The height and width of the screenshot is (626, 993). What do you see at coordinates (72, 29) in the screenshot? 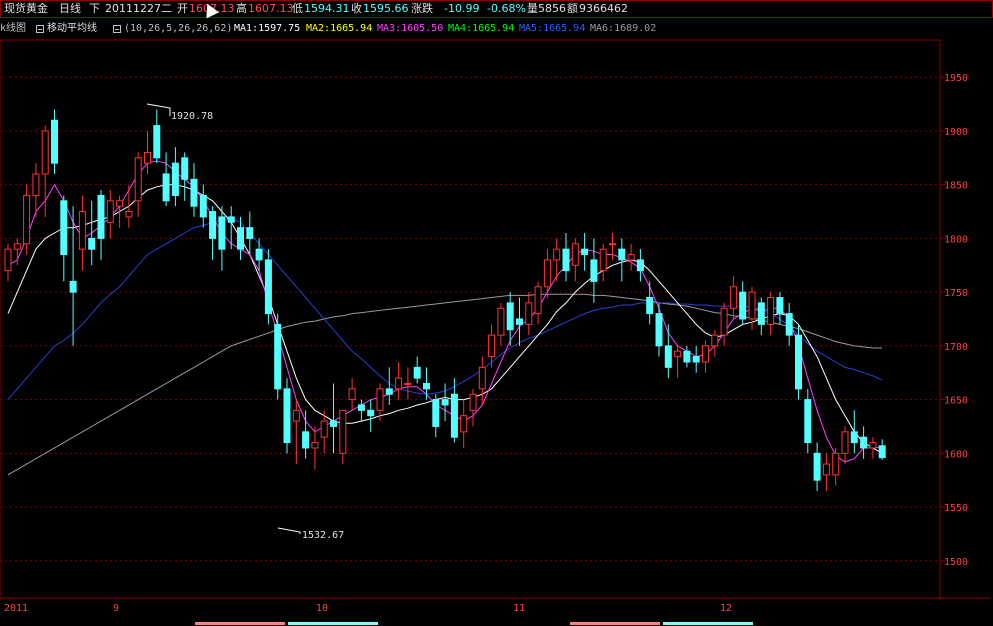
I see `indicator-name: 移动平均线` at bounding box center [72, 29].